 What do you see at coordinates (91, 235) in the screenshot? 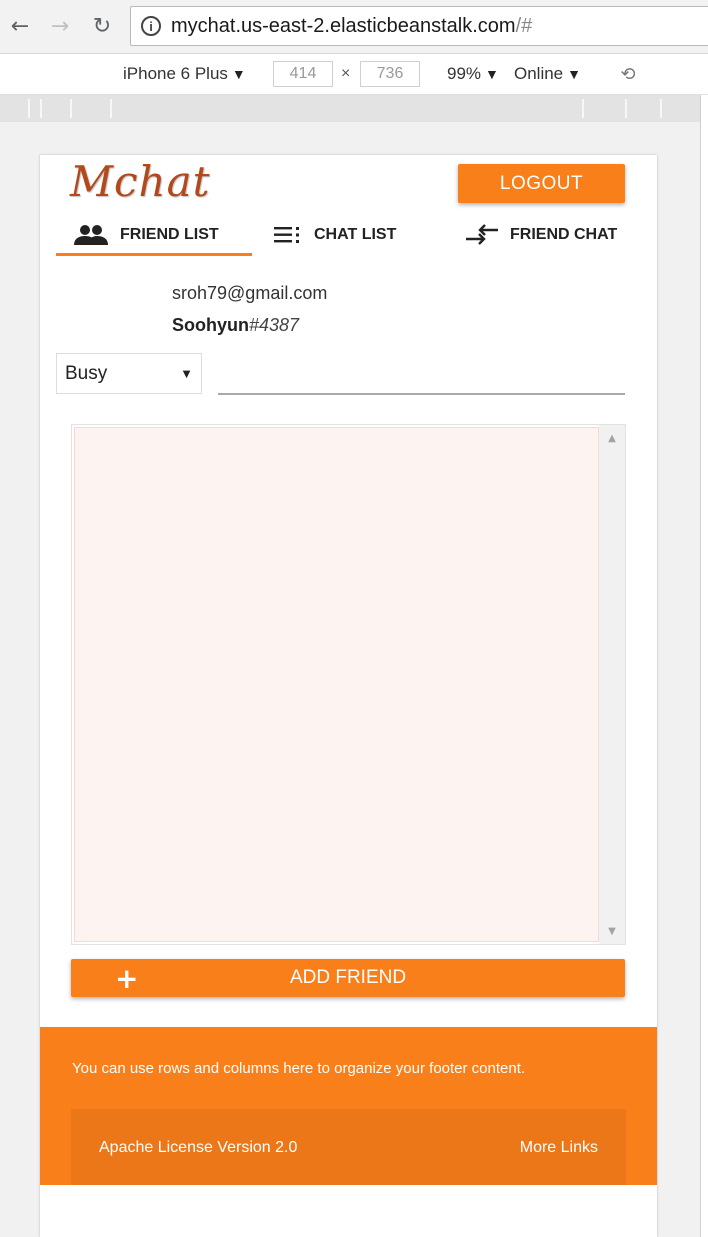
I see `people-icon` at bounding box center [91, 235].